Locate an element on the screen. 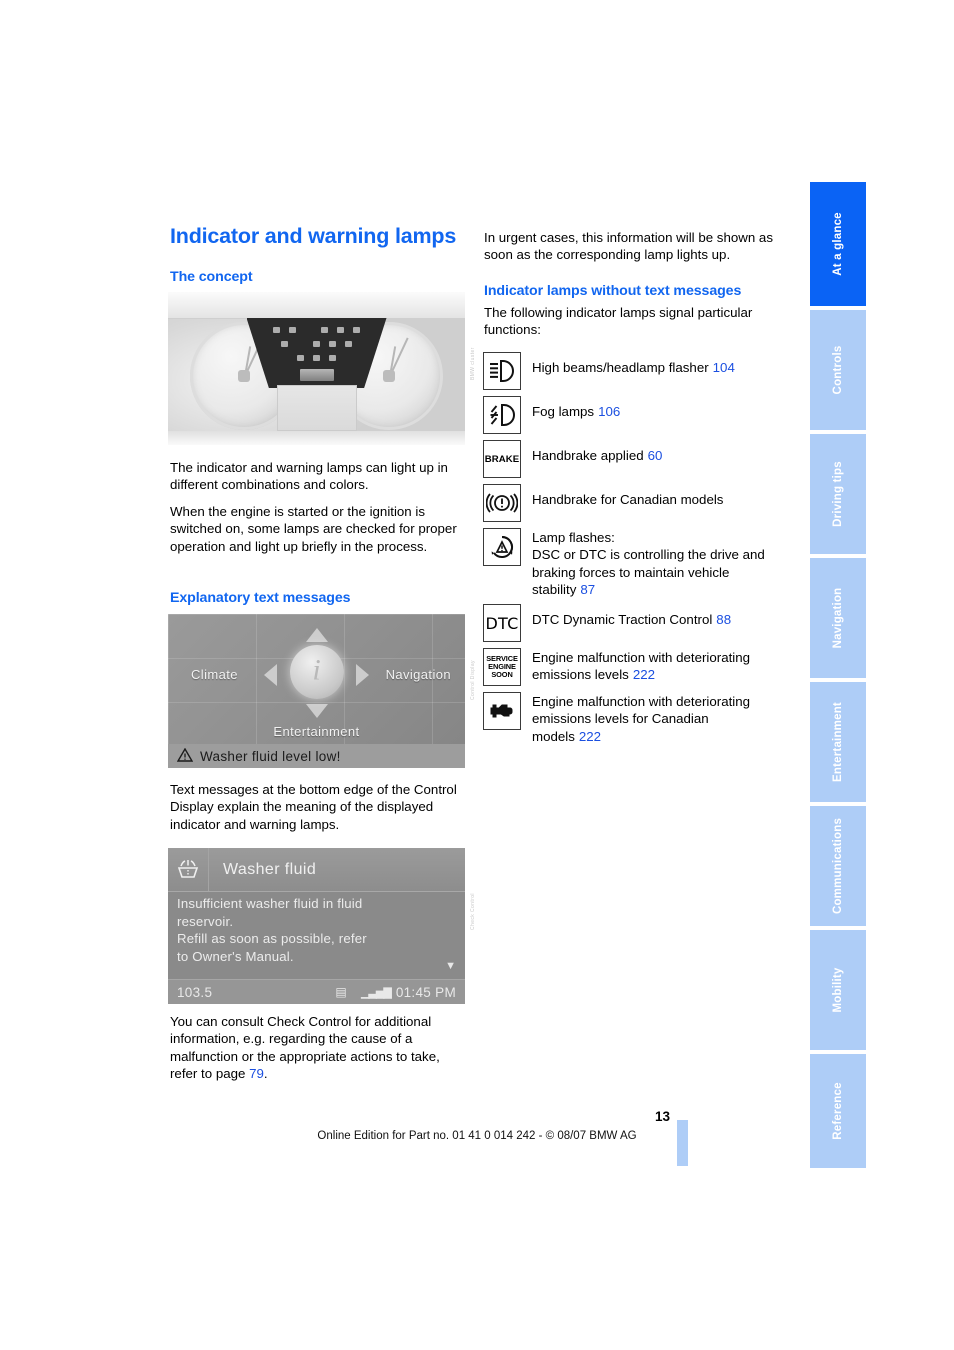  washer-fluid-status-bar: 103.5 ▤ ▁▃▅▇ 01:45 PM is located at coordinates (316, 991).